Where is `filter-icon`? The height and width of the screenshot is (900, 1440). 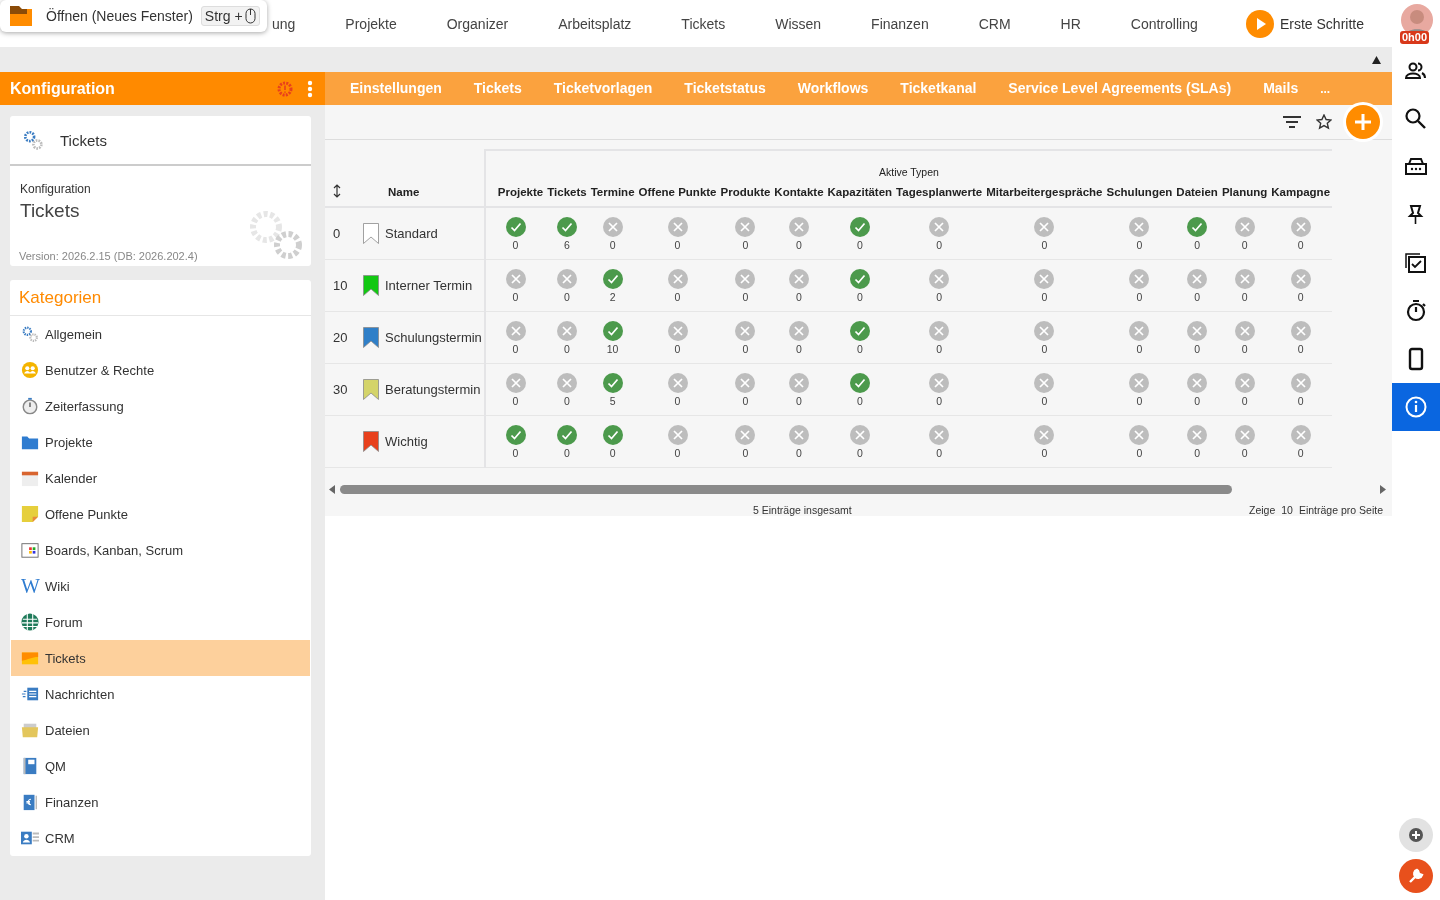 filter-icon is located at coordinates (1292, 122).